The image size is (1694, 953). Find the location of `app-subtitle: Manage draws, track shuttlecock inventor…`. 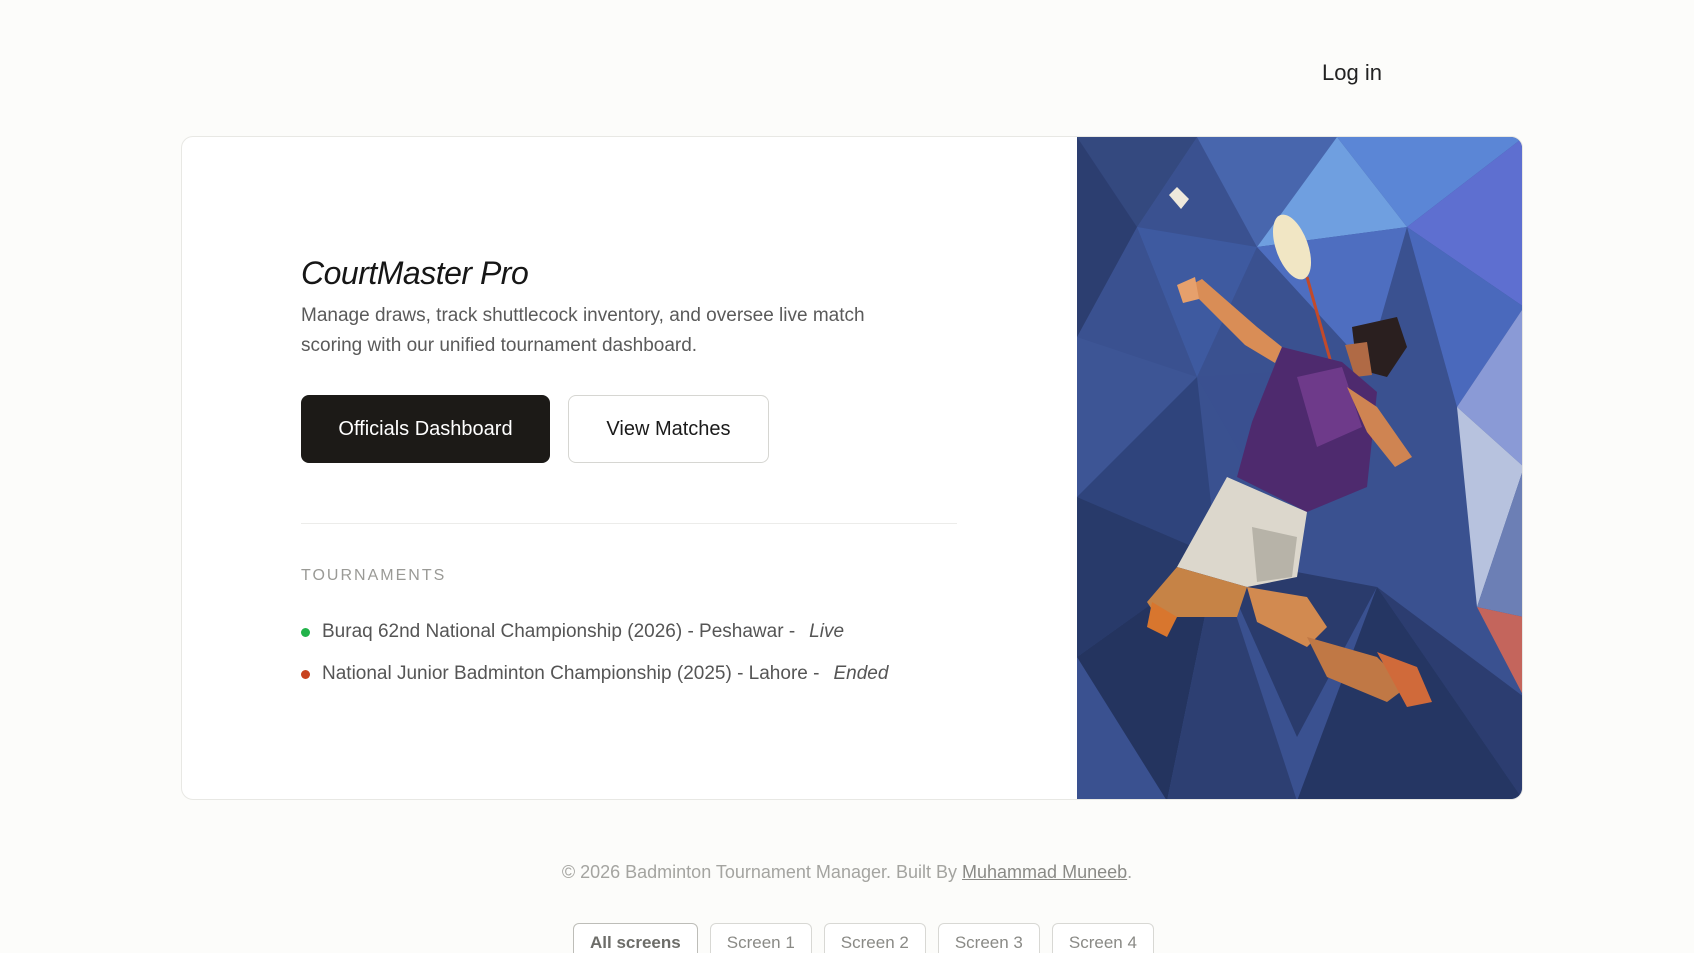

app-subtitle: Manage draws, track shuttlecock inventor… is located at coordinates (583, 330).